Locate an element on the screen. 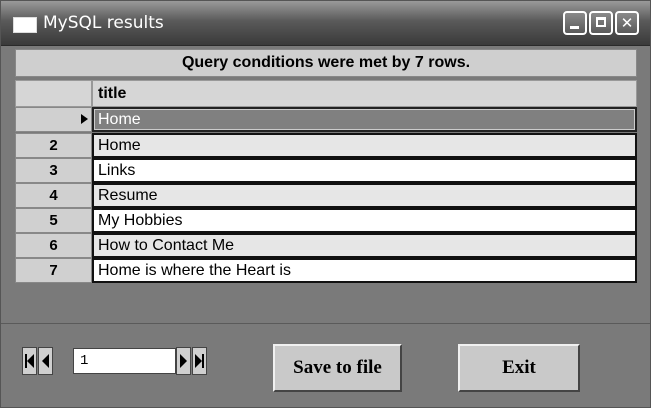  table-cell-title: How to Contact Me is located at coordinates (364, 245).